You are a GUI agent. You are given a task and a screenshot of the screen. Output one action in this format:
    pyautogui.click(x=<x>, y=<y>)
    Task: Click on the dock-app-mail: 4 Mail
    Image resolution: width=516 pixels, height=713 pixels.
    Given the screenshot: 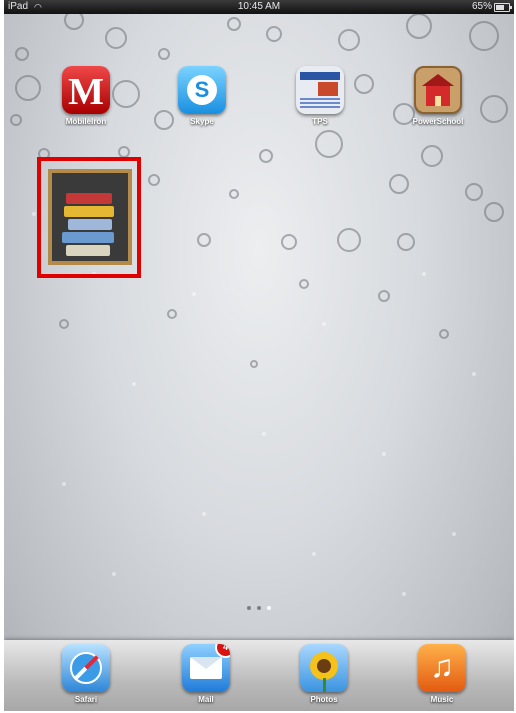 What is the action you would take?
    pyautogui.click(x=206, y=674)
    